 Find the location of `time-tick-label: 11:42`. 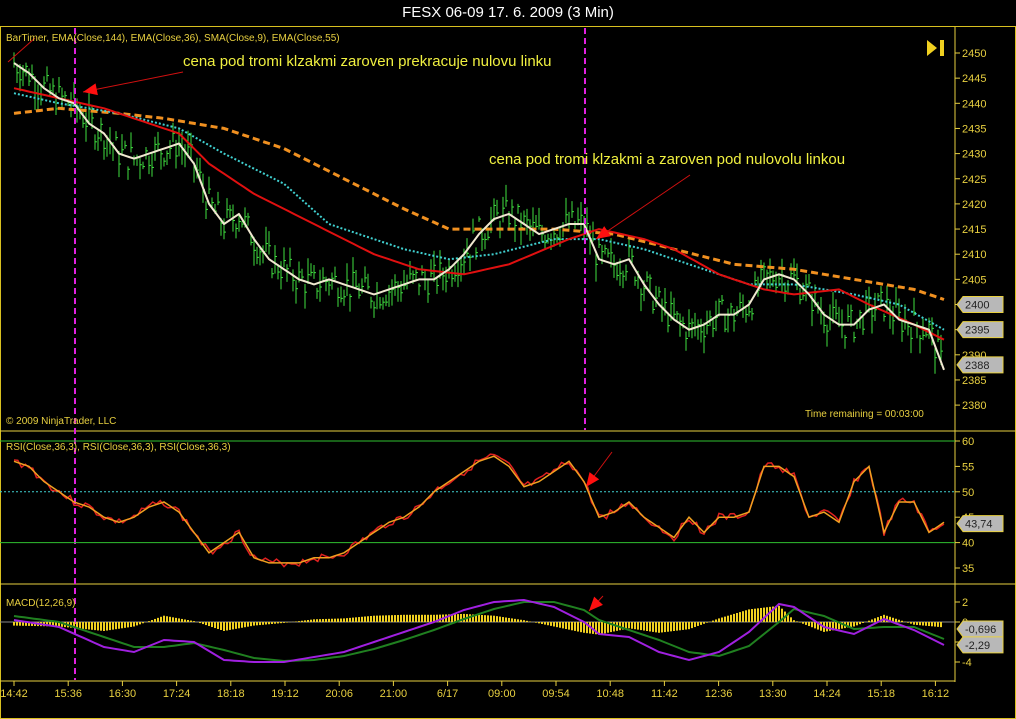

time-tick-label: 11:42 is located at coordinates (664, 694).